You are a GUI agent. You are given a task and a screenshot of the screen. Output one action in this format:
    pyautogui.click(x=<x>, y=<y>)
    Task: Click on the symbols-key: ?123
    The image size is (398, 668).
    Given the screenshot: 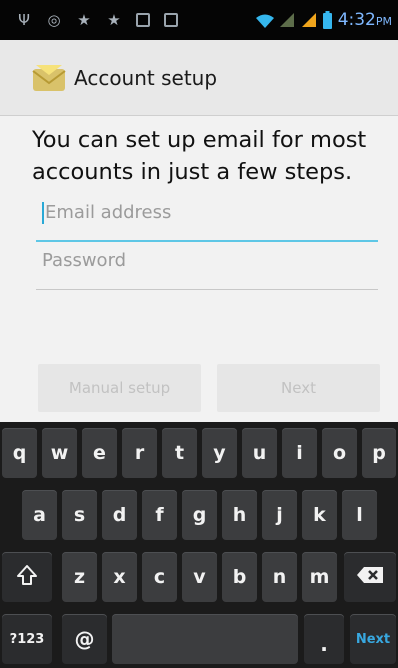 What is the action you would take?
    pyautogui.click(x=27, y=639)
    